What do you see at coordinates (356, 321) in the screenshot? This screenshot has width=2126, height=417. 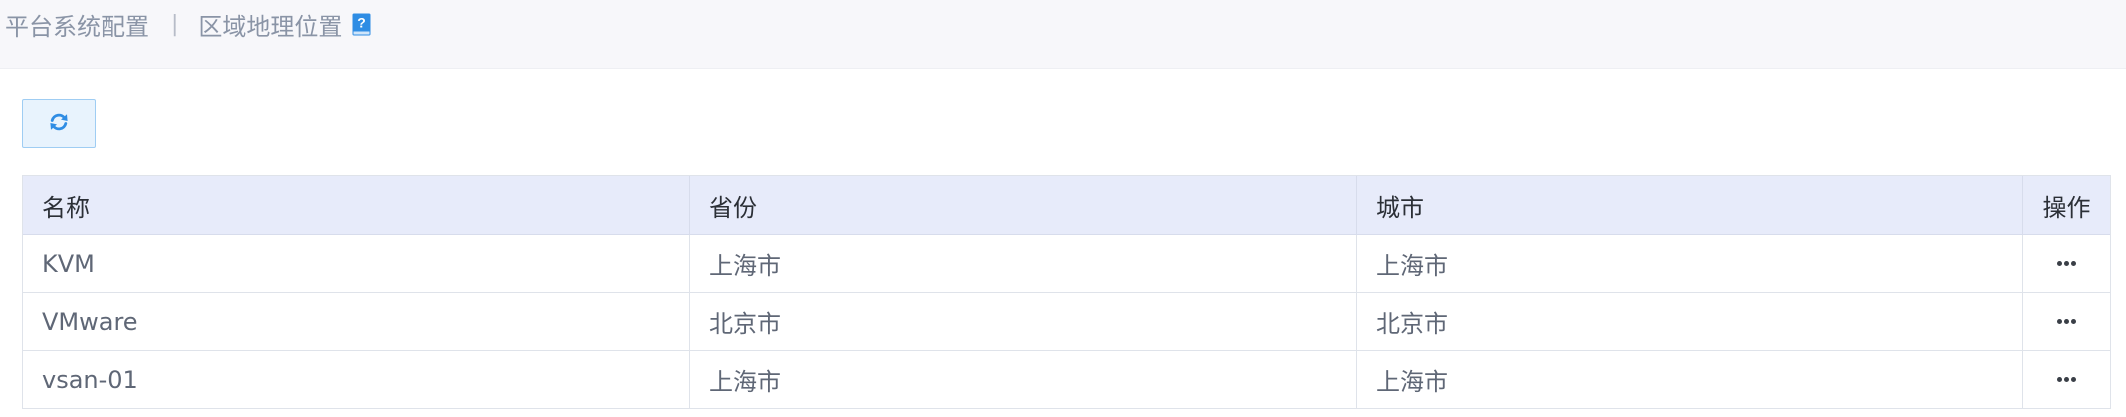 I see `cell-name: VMware` at bounding box center [356, 321].